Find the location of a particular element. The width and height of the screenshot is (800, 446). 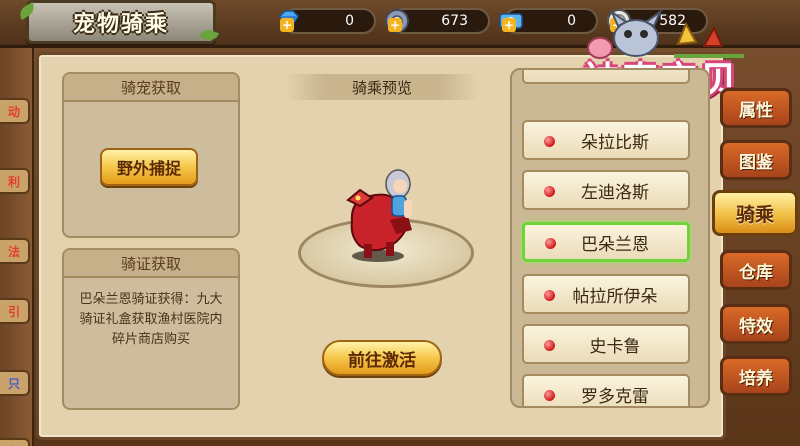

capture-button-label: 野外捕捉 is located at coordinates (148, 168).